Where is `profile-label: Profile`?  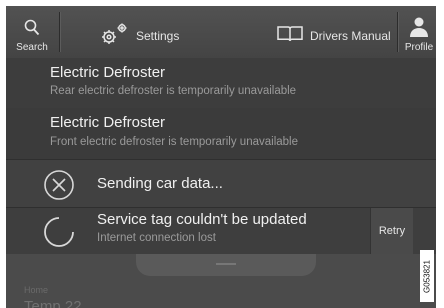 profile-label: Profile is located at coordinates (419, 47).